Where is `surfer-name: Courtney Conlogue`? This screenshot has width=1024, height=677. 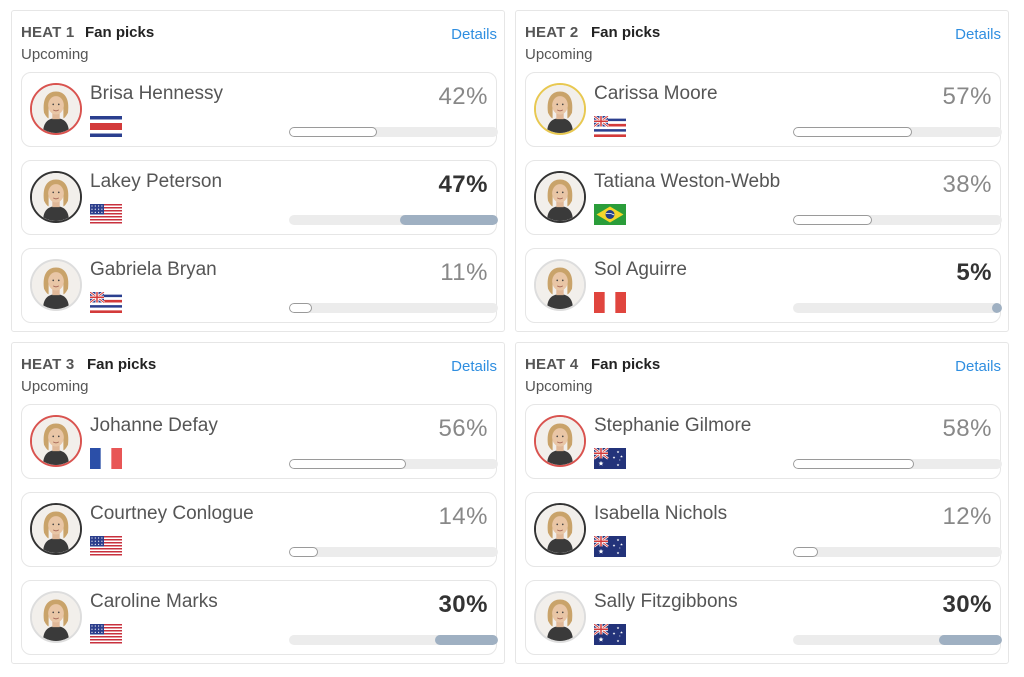 surfer-name: Courtney Conlogue is located at coordinates (172, 513).